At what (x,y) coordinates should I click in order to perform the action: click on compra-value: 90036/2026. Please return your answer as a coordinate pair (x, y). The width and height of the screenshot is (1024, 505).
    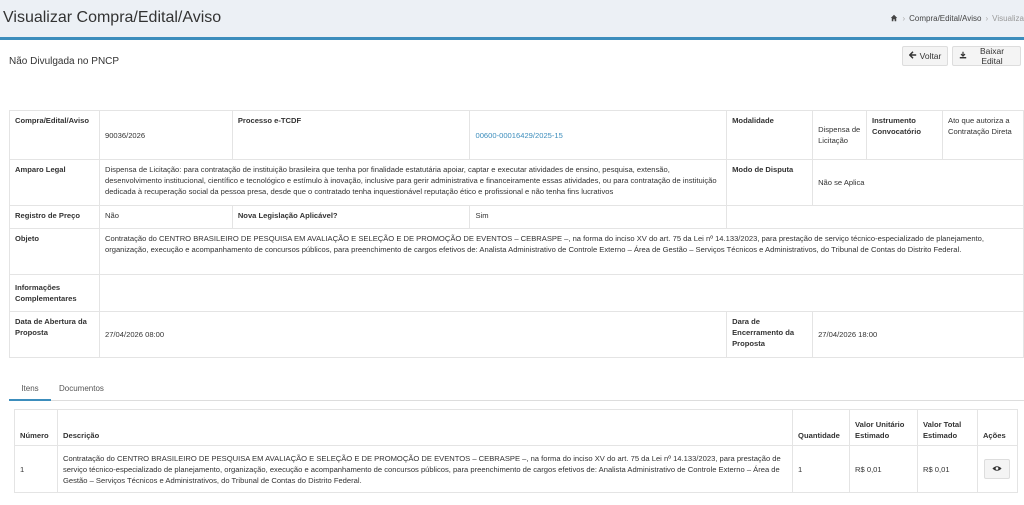
    Looking at the image, I should click on (165, 135).